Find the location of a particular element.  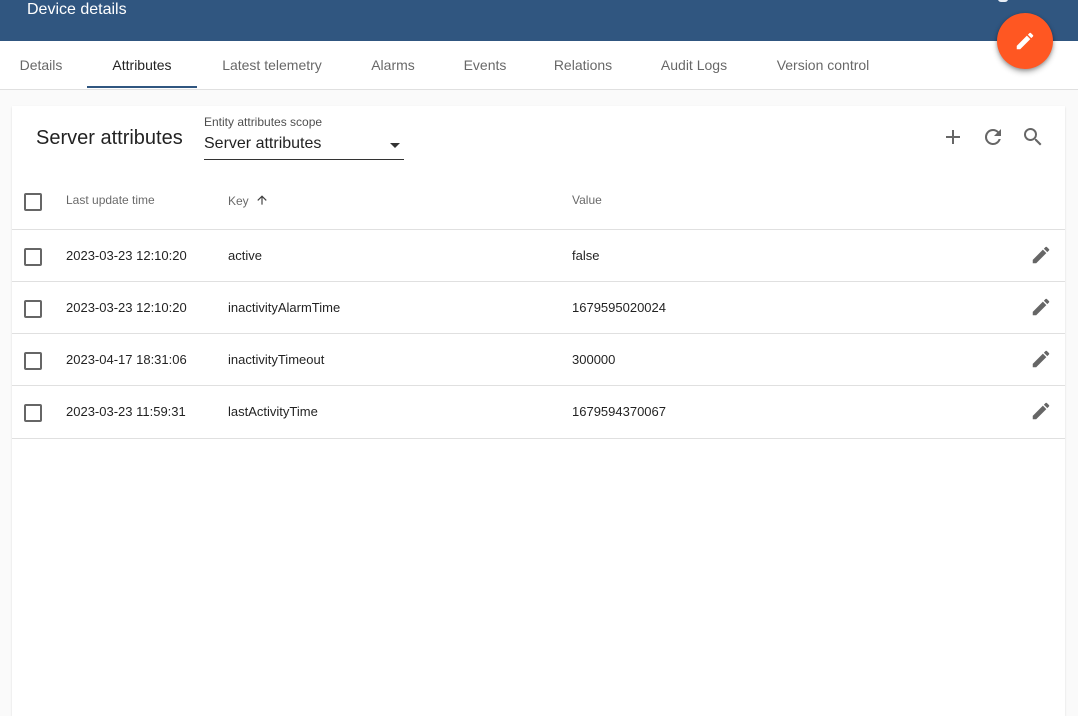

cell-value: 1679595020024 is located at coordinates (619, 307).